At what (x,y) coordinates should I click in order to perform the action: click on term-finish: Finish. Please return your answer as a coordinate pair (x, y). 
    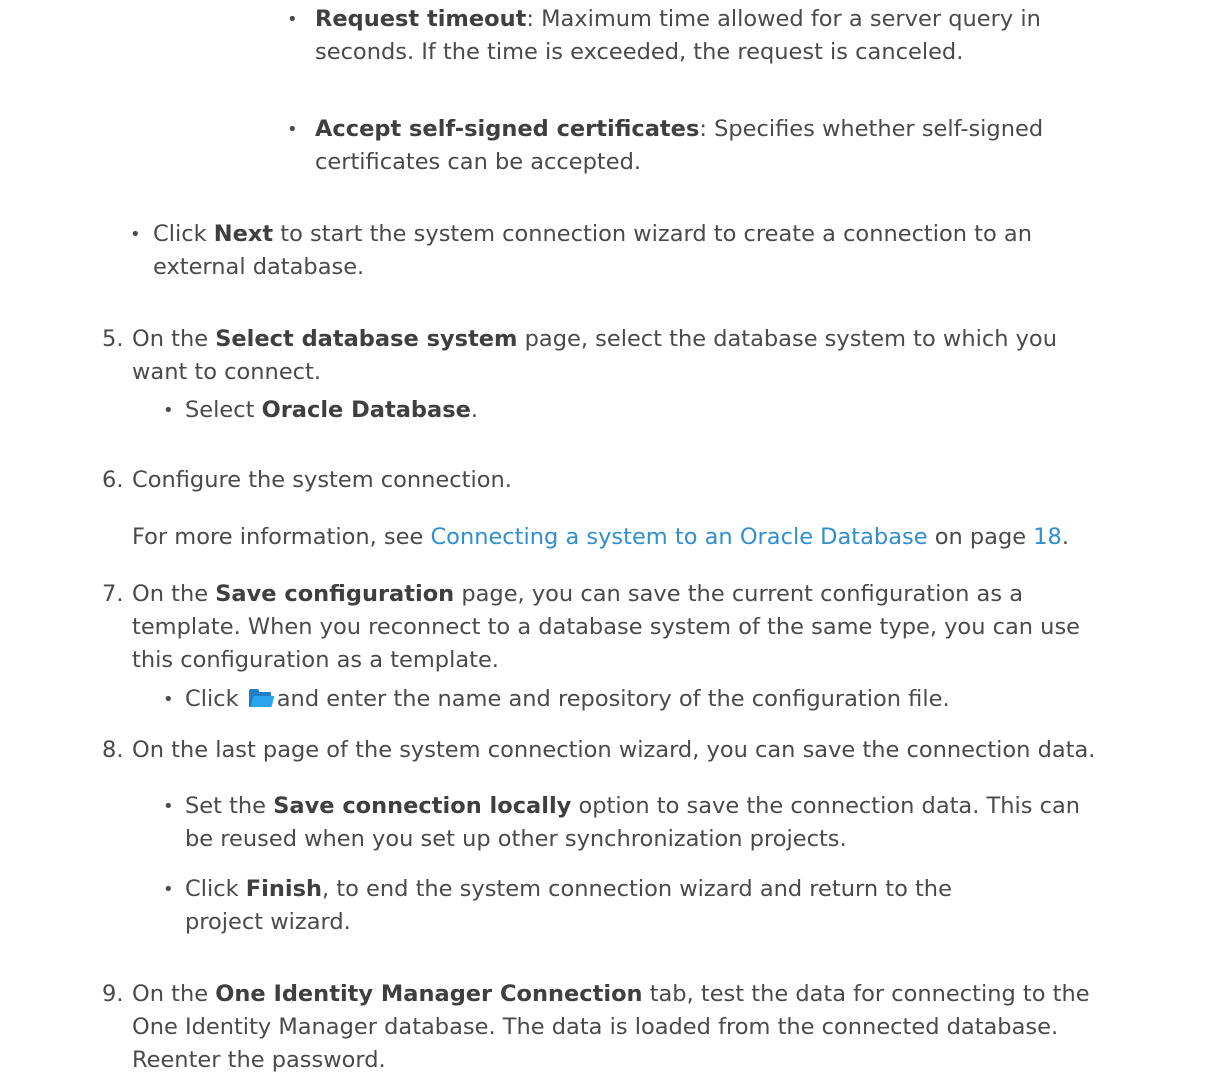
    Looking at the image, I should click on (283, 889).